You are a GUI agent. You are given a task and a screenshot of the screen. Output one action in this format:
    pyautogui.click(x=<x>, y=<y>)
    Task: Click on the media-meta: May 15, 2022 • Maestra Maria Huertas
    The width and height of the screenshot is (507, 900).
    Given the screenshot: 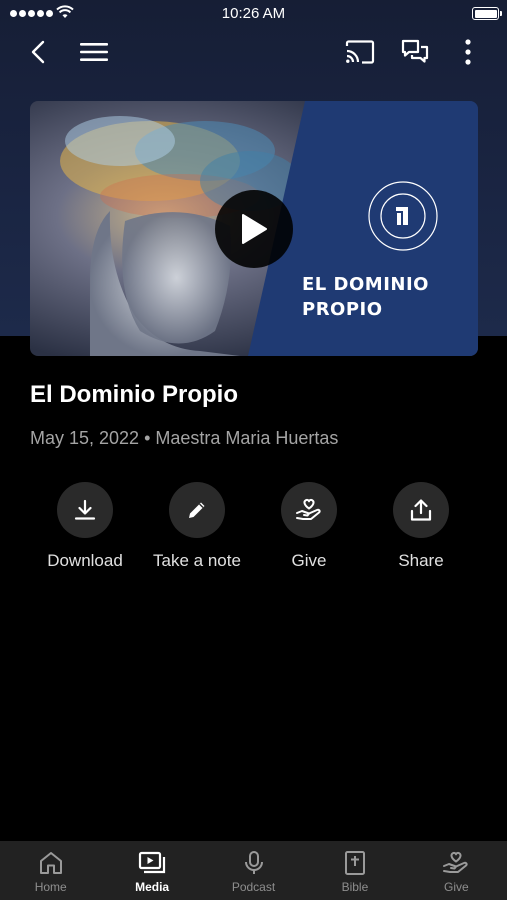 What is the action you would take?
    pyautogui.click(x=184, y=438)
    